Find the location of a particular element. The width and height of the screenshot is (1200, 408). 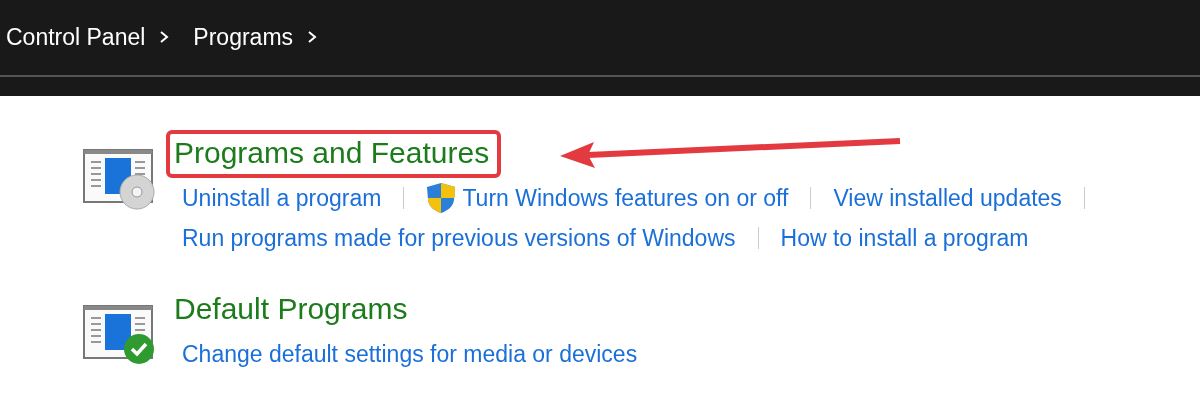

shield-icon is located at coordinates (441, 198).